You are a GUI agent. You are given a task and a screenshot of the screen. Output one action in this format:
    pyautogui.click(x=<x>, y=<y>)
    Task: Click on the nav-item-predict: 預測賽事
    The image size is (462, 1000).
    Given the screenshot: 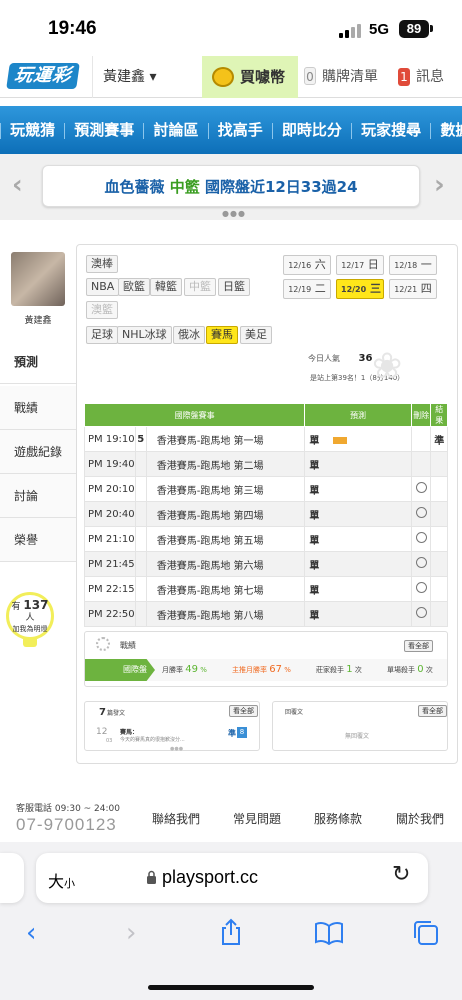 What is the action you would take?
    pyautogui.click(x=104, y=130)
    